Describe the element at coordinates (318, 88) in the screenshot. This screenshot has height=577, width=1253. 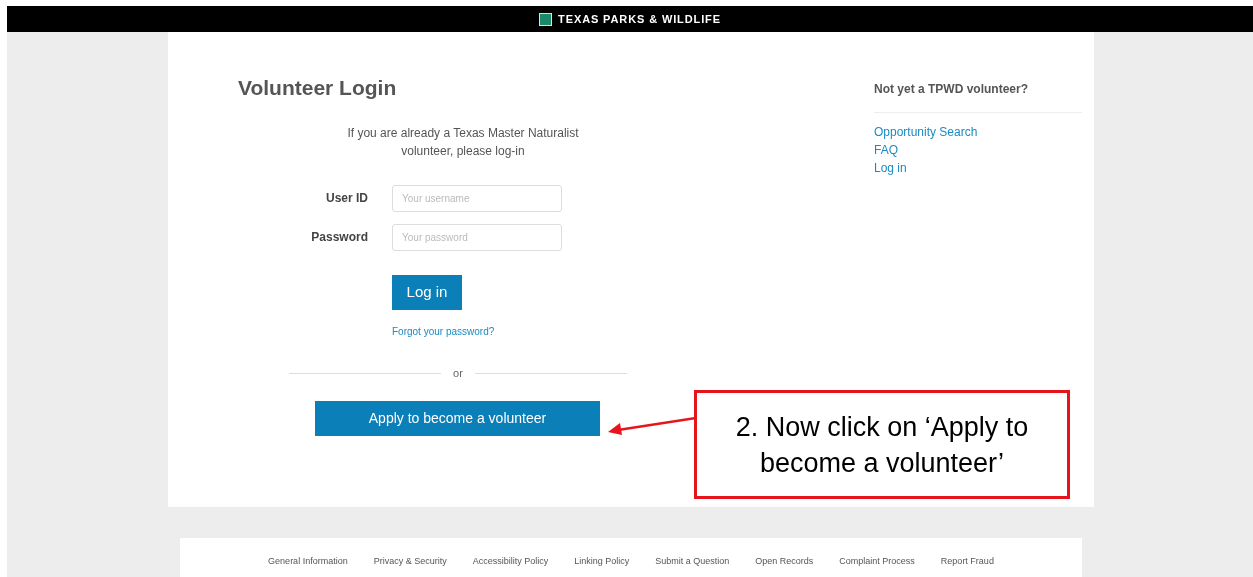
I see `page-title: Volunteer Login` at that location.